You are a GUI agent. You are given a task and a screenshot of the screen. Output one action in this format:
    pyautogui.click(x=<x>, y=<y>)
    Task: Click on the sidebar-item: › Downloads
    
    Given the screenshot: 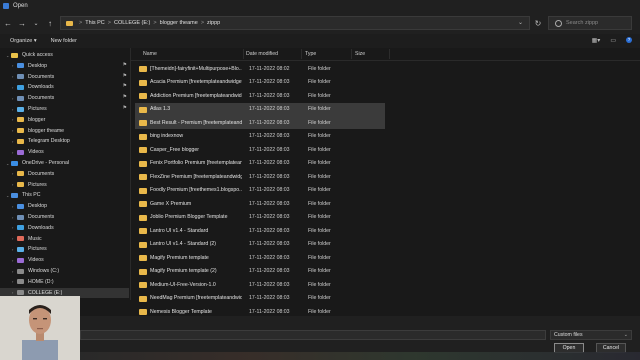 What is the action you would take?
    pyautogui.click(x=64, y=228)
    